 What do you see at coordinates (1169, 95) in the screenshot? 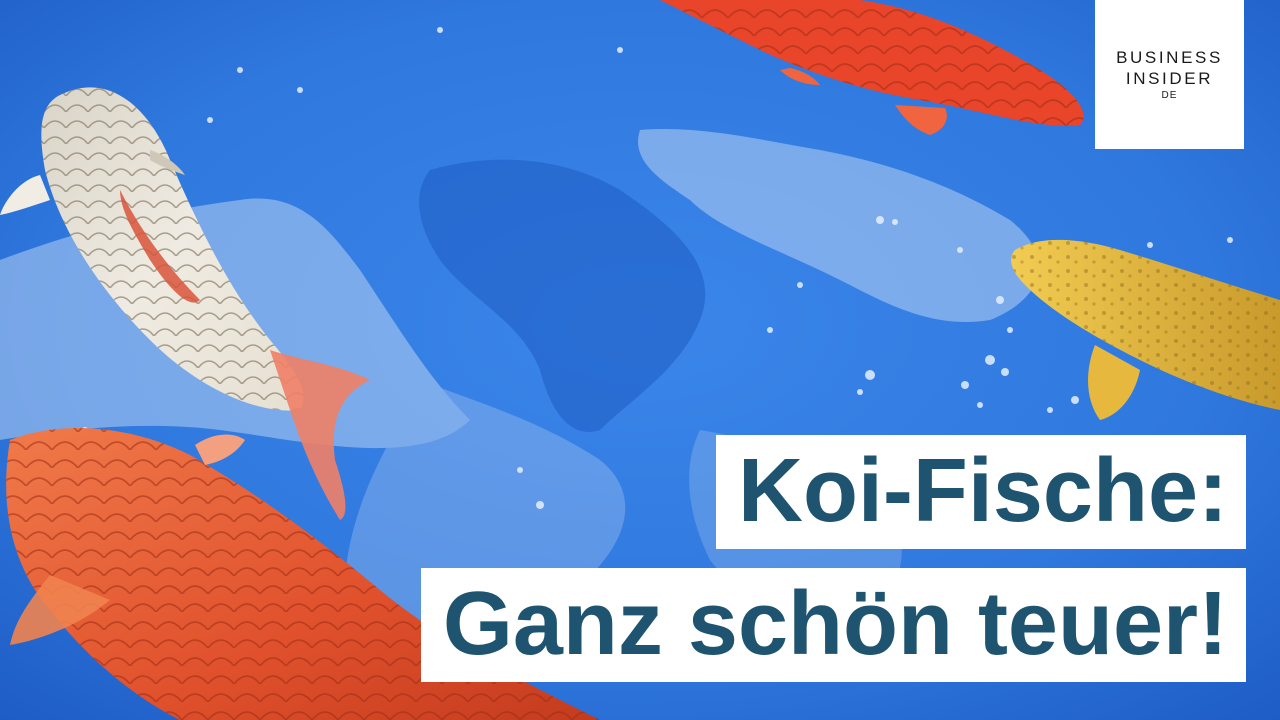
I see `logo-line-de: DE` at bounding box center [1169, 95].